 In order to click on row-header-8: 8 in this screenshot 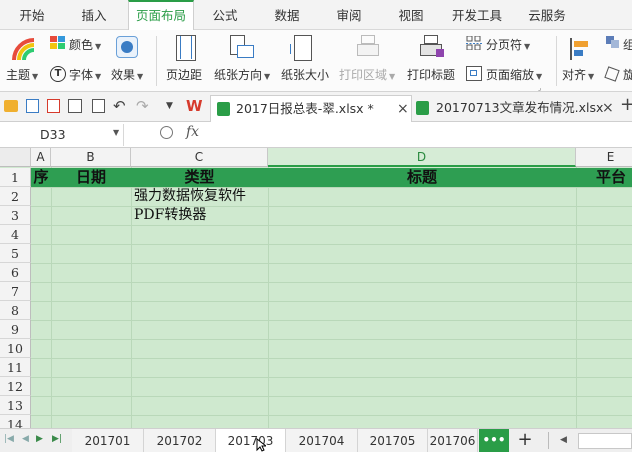, I will do `click(15, 310)`.